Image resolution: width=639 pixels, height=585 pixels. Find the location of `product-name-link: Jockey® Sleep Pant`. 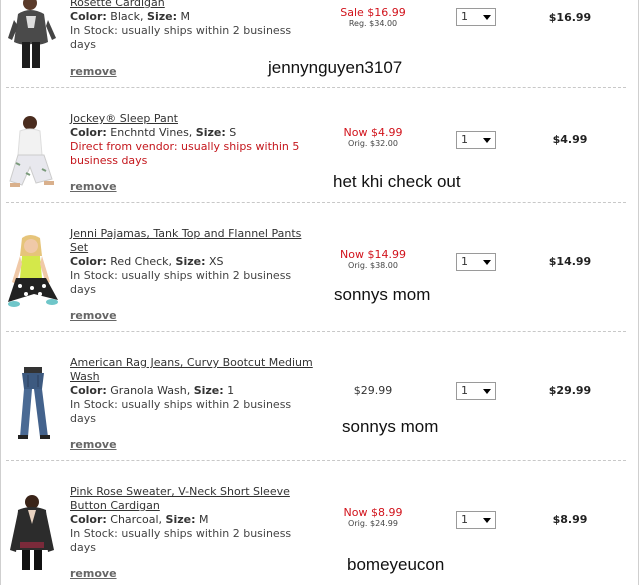

product-name-link: Jockey® Sleep Pant is located at coordinates (124, 118).